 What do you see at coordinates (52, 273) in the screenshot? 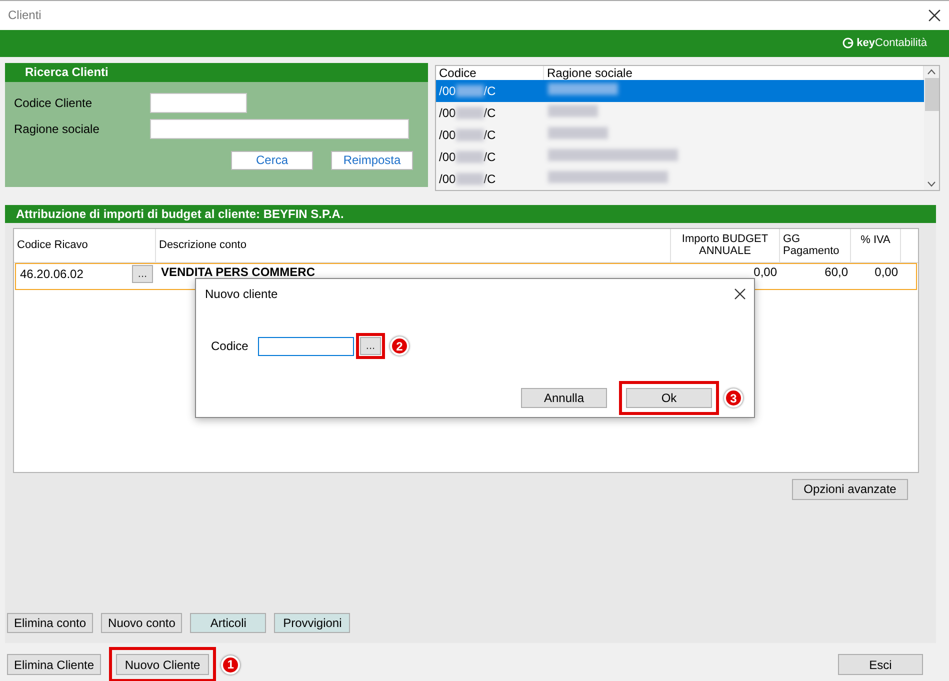
I see `table-cell: 46.20.06.02` at bounding box center [52, 273].